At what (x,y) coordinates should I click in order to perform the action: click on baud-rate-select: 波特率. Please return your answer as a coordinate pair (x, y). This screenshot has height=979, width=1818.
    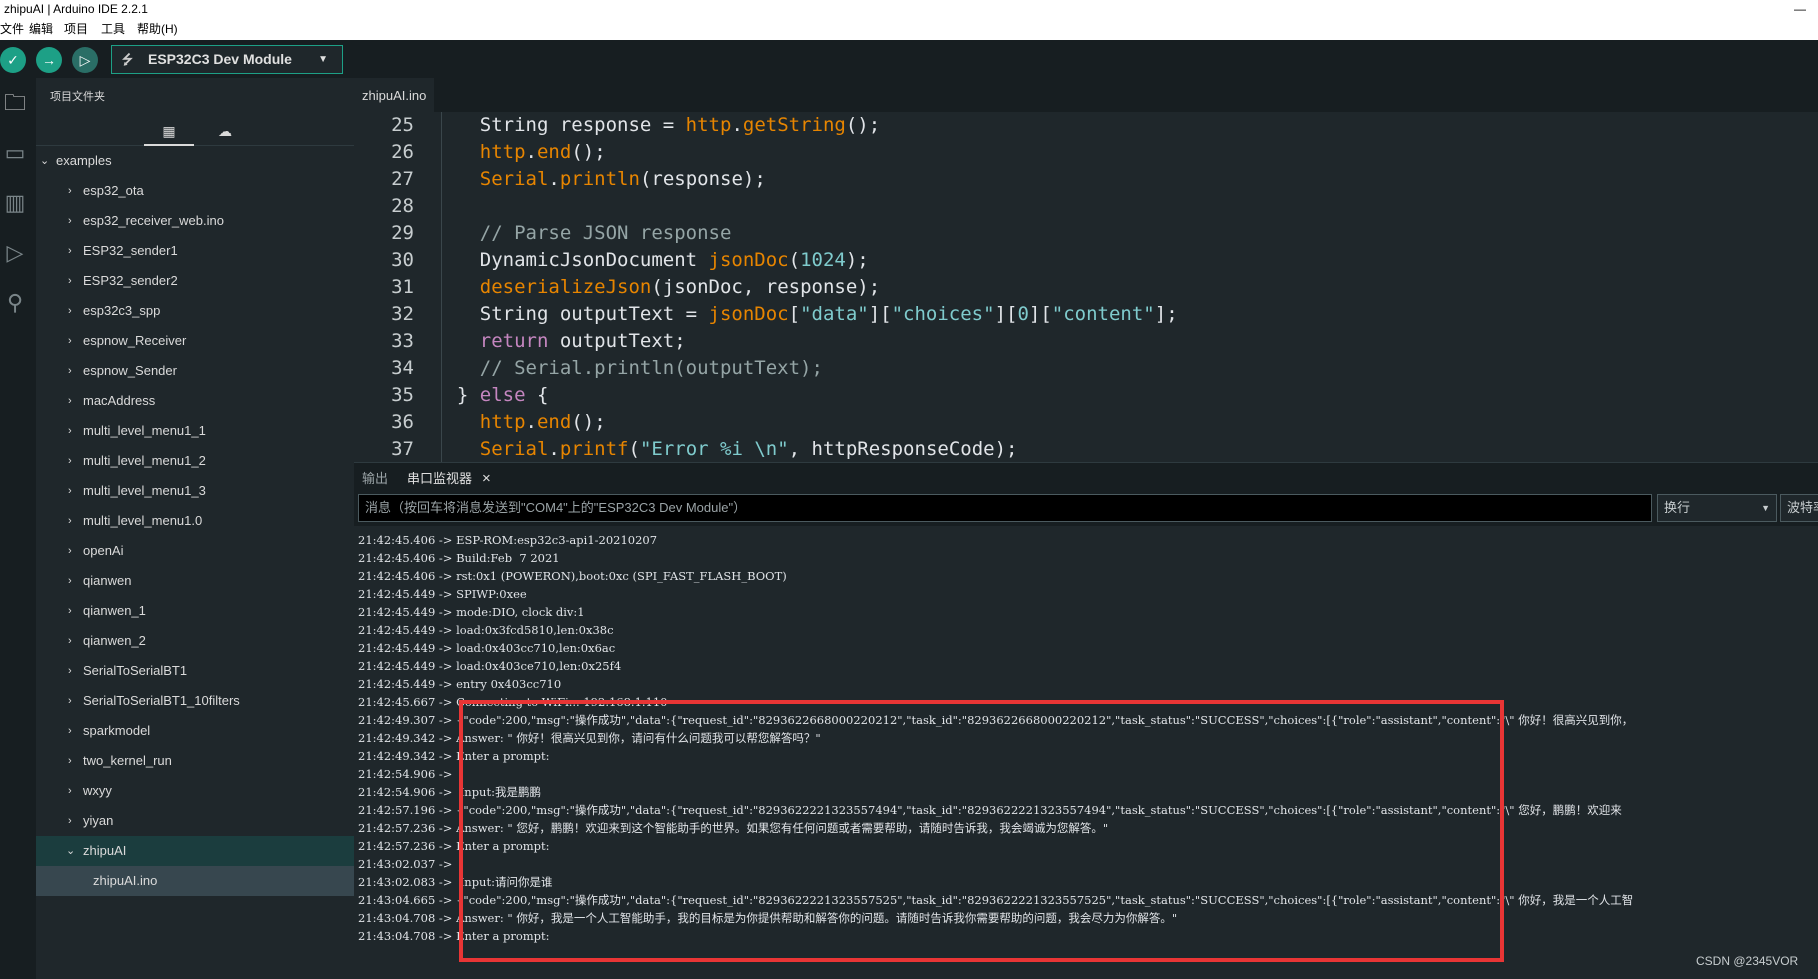
    Looking at the image, I should click on (1799, 508).